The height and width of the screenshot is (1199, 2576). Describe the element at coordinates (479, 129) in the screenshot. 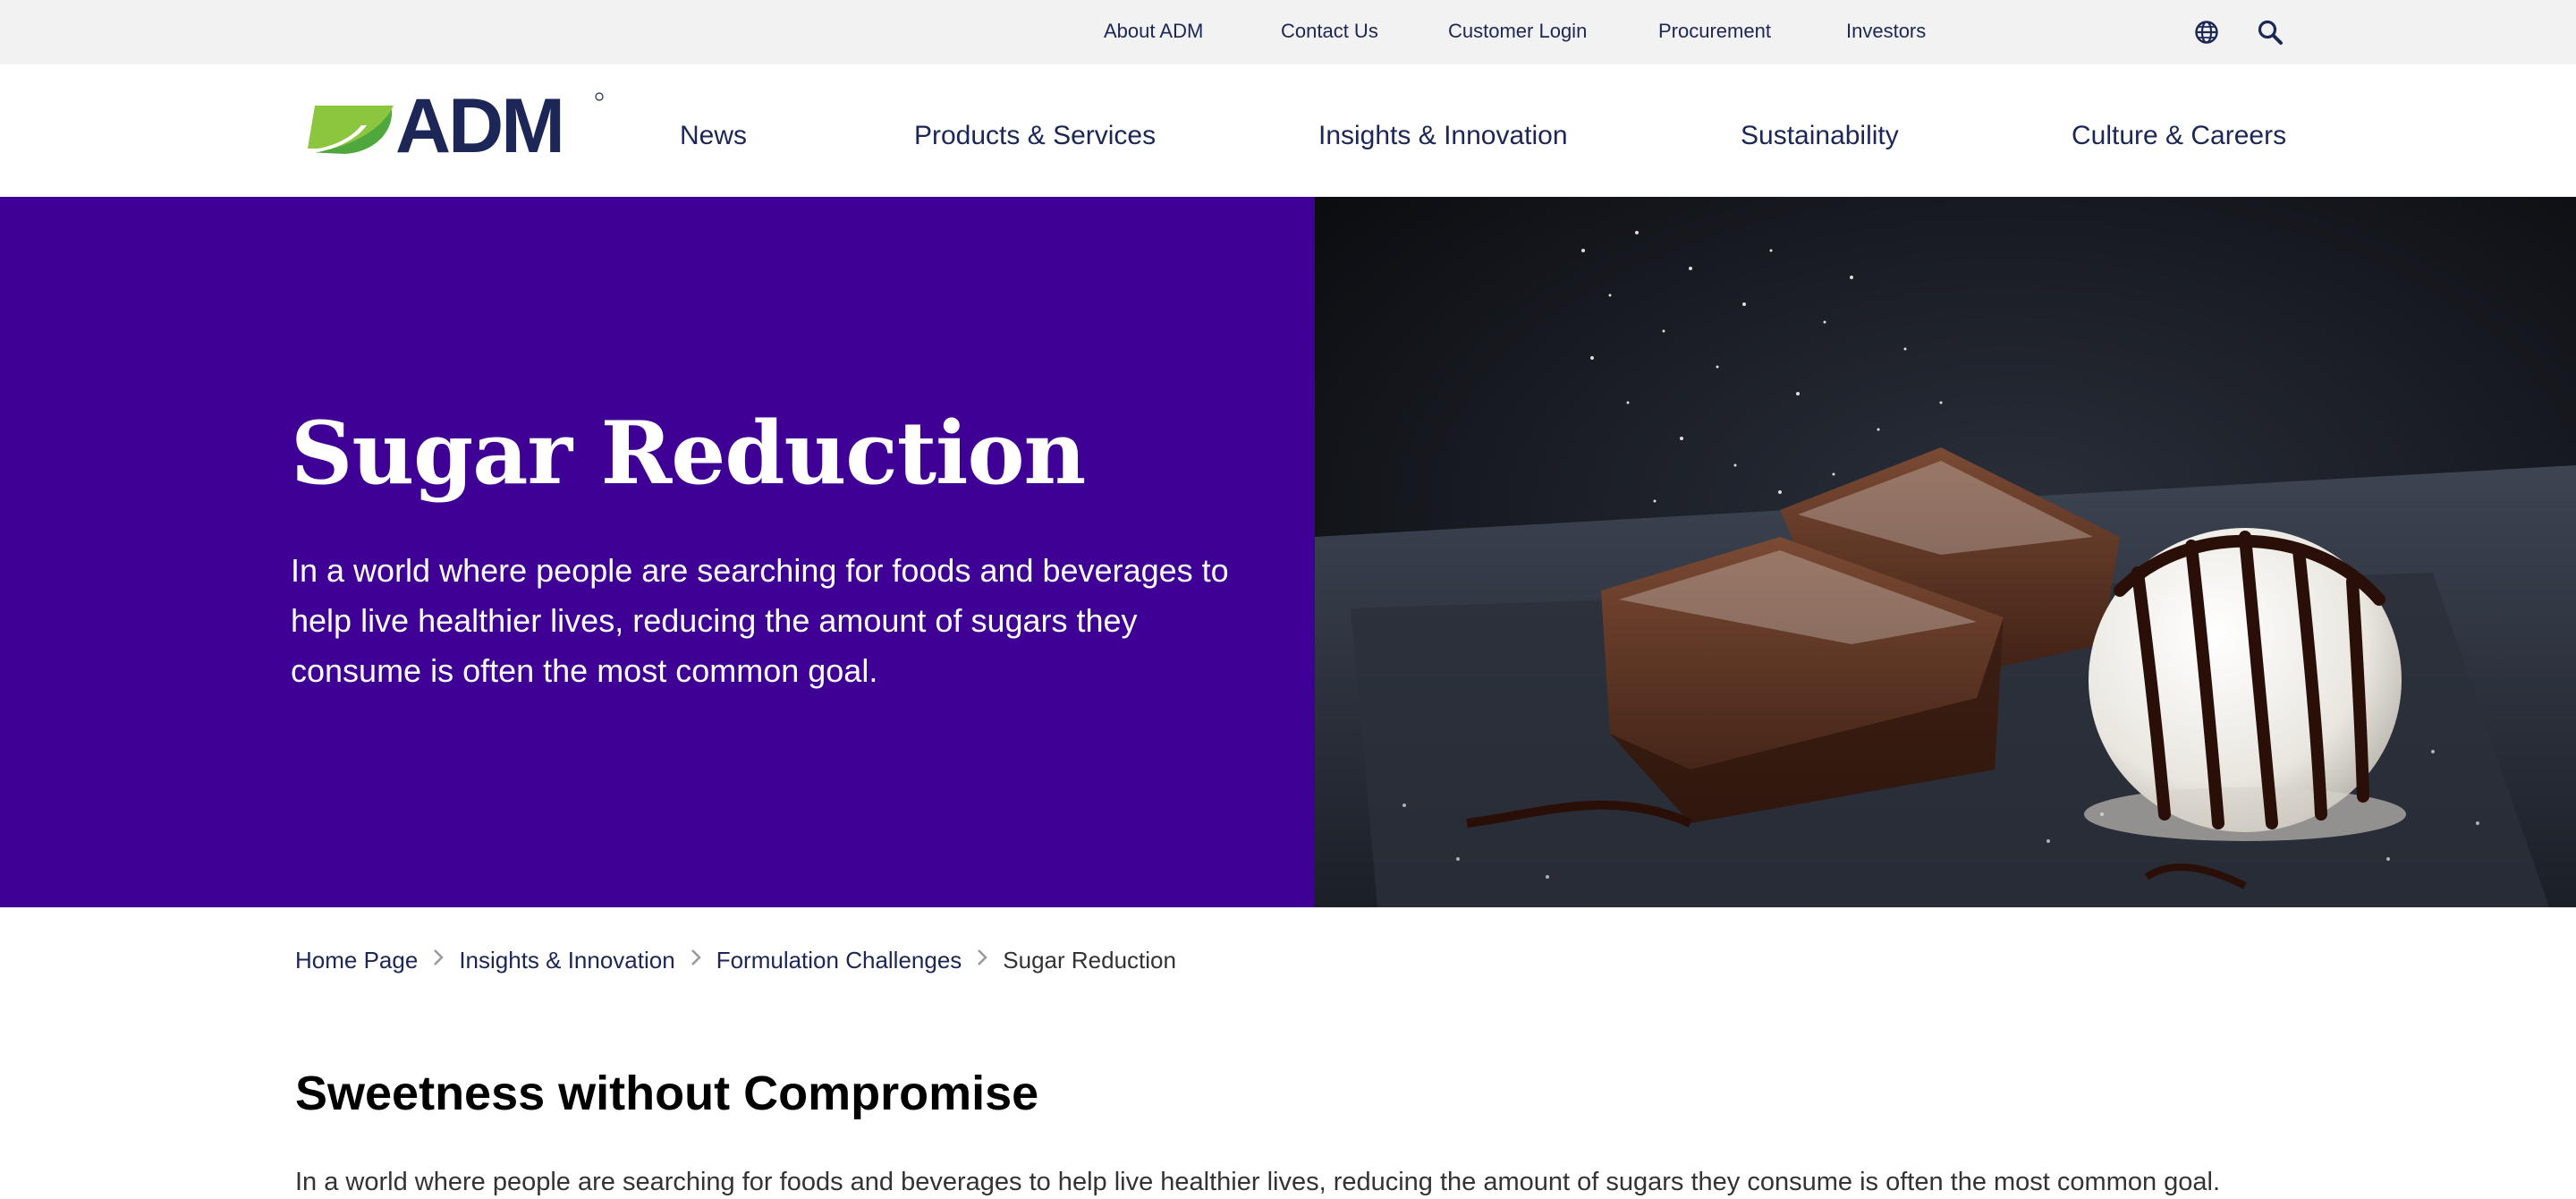

I see `svg-text: ADM` at that location.